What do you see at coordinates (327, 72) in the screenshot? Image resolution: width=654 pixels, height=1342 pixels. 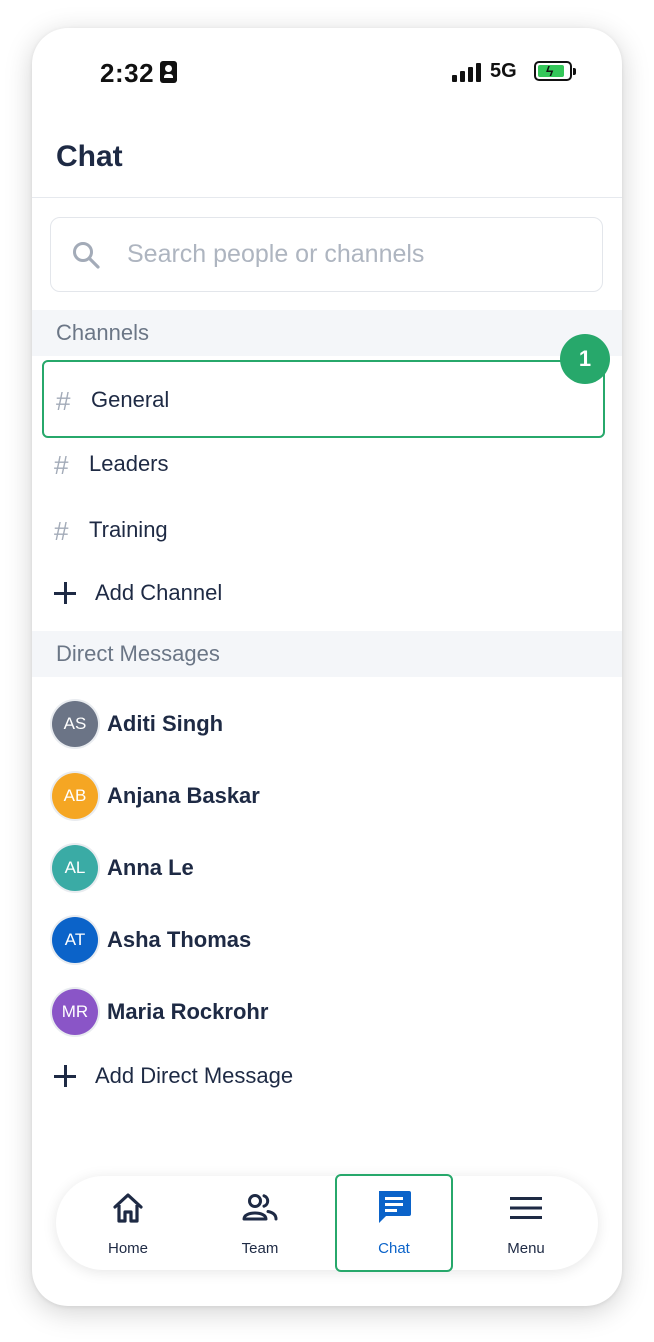 I see `status-bar: 2:32 5G ϟ` at bounding box center [327, 72].